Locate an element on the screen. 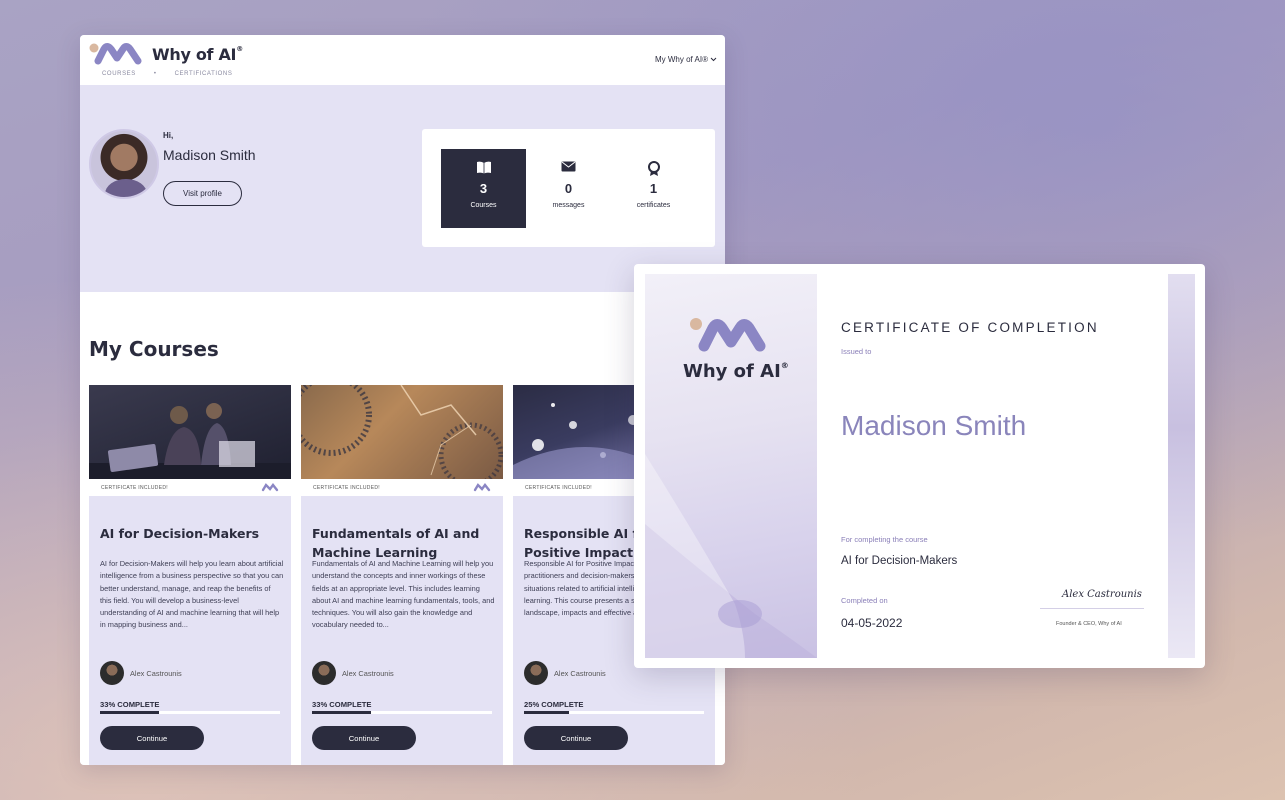  certificate-course: AI for Decision-Makers is located at coordinates (899, 561).